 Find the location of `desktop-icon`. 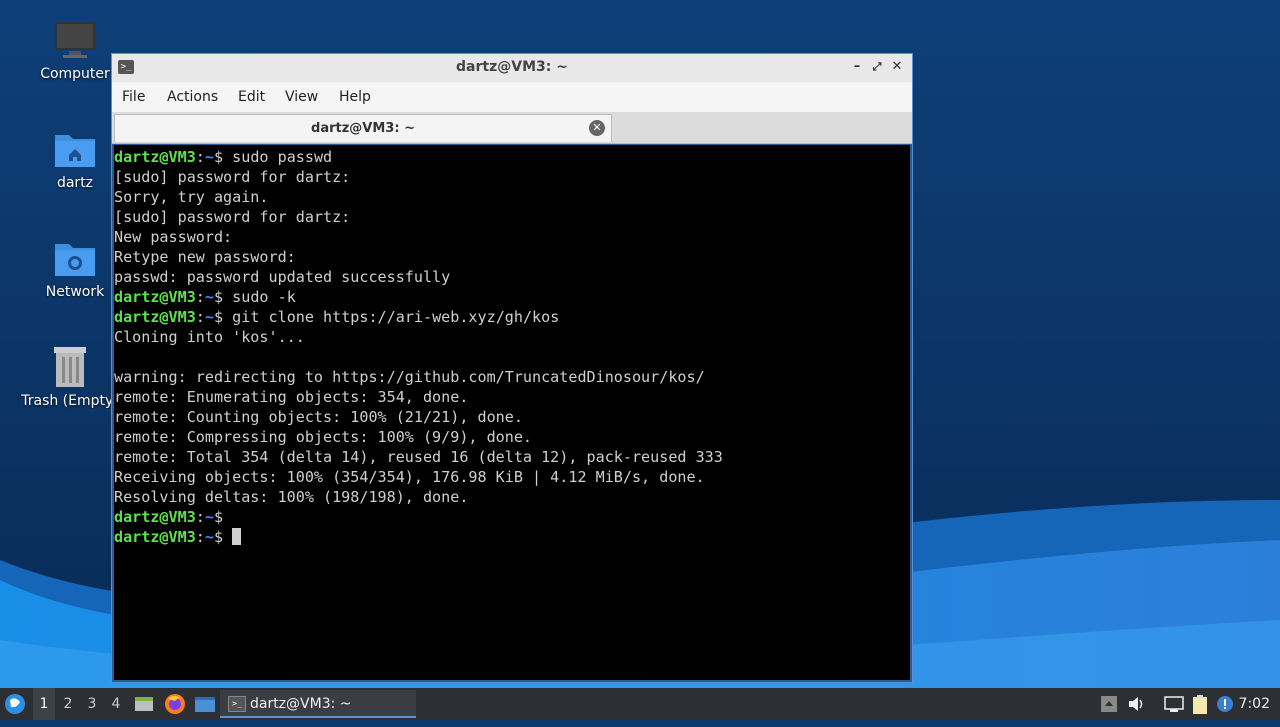

desktop-icon is located at coordinates (205, 704).